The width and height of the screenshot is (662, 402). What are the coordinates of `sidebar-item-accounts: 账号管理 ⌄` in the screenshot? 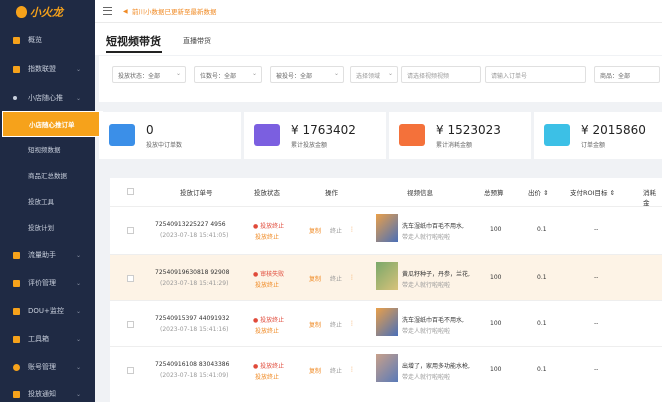 It's located at (47, 367).